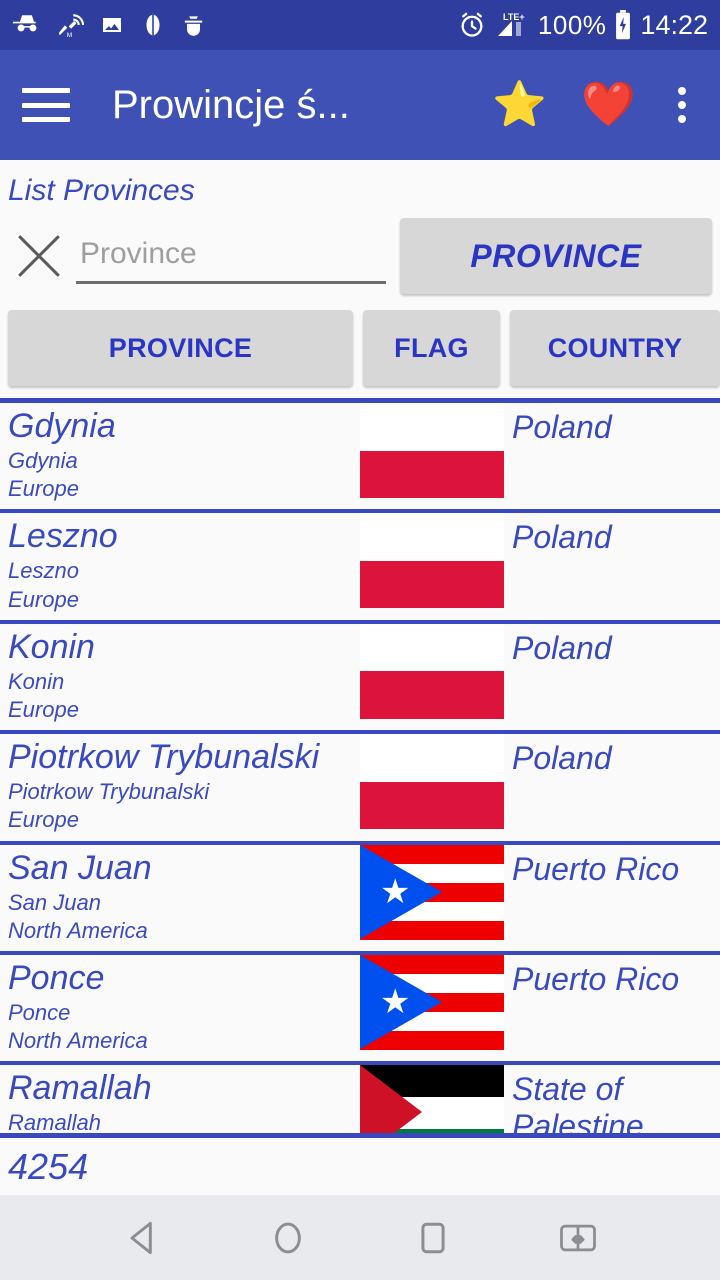 The height and width of the screenshot is (1280, 720). I want to click on overflow-menu-icon, so click(682, 105).